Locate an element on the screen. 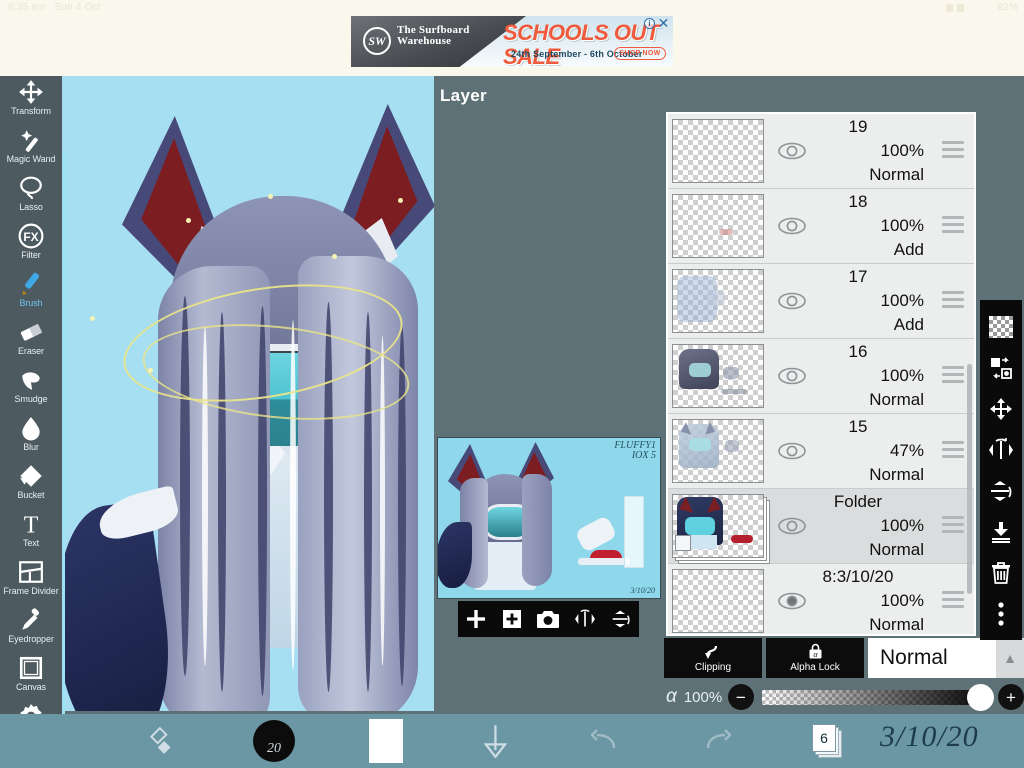 The image size is (1024, 768). brush-shape-icon is located at coordinates (162, 741).